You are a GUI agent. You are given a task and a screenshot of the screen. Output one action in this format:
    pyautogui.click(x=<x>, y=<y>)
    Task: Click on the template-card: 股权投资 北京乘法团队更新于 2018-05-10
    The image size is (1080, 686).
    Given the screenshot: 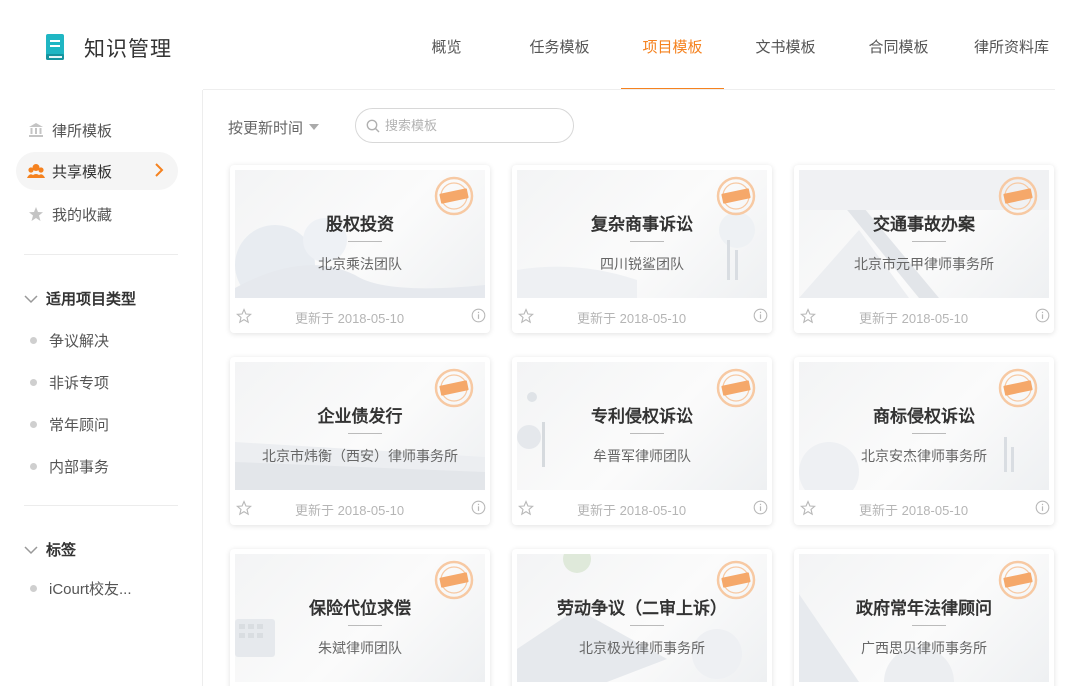 What is the action you would take?
    pyautogui.click(x=360, y=249)
    